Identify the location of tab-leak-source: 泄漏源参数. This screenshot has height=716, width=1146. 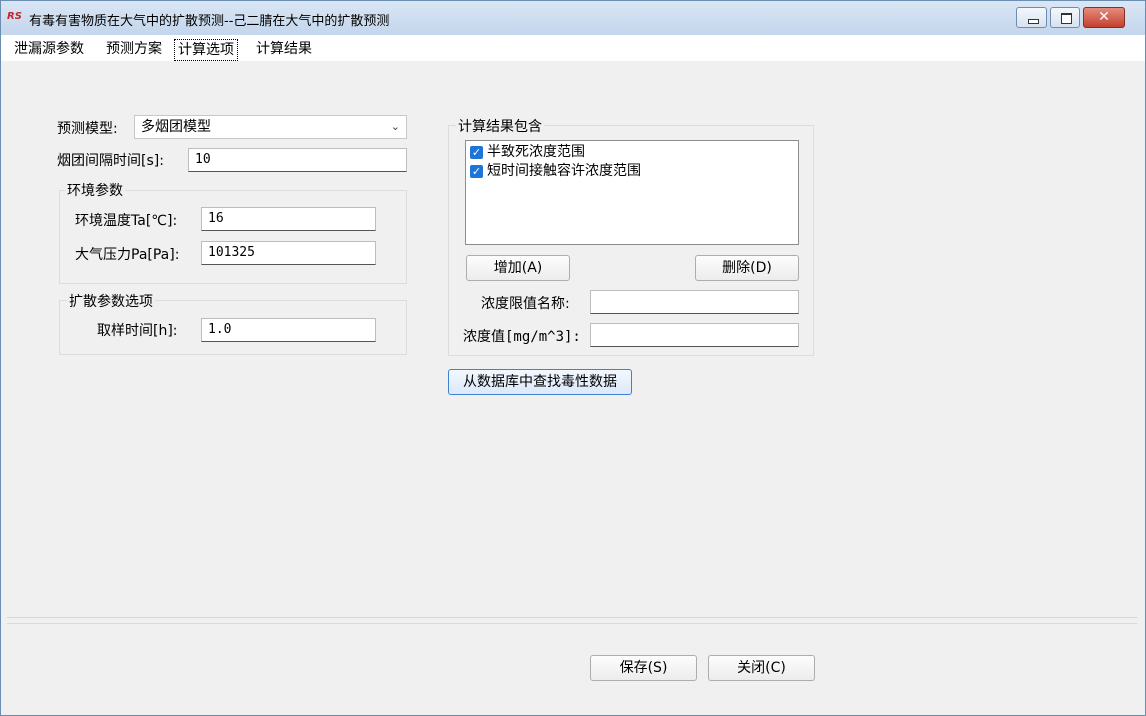
(49, 49).